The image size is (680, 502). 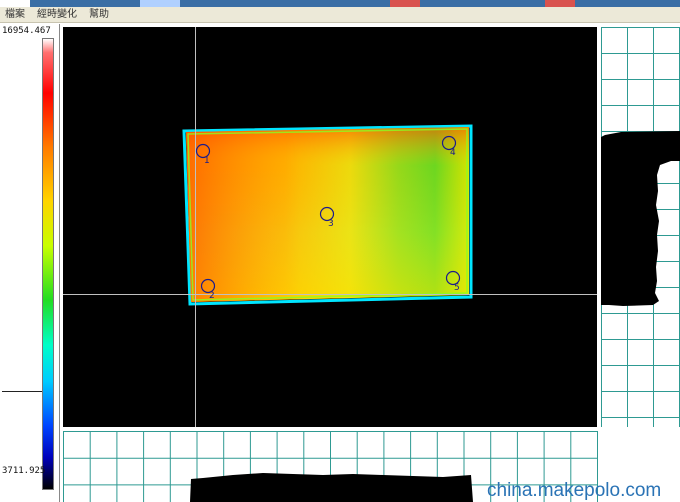 I want to click on color-scale-bar, so click(x=48, y=264).